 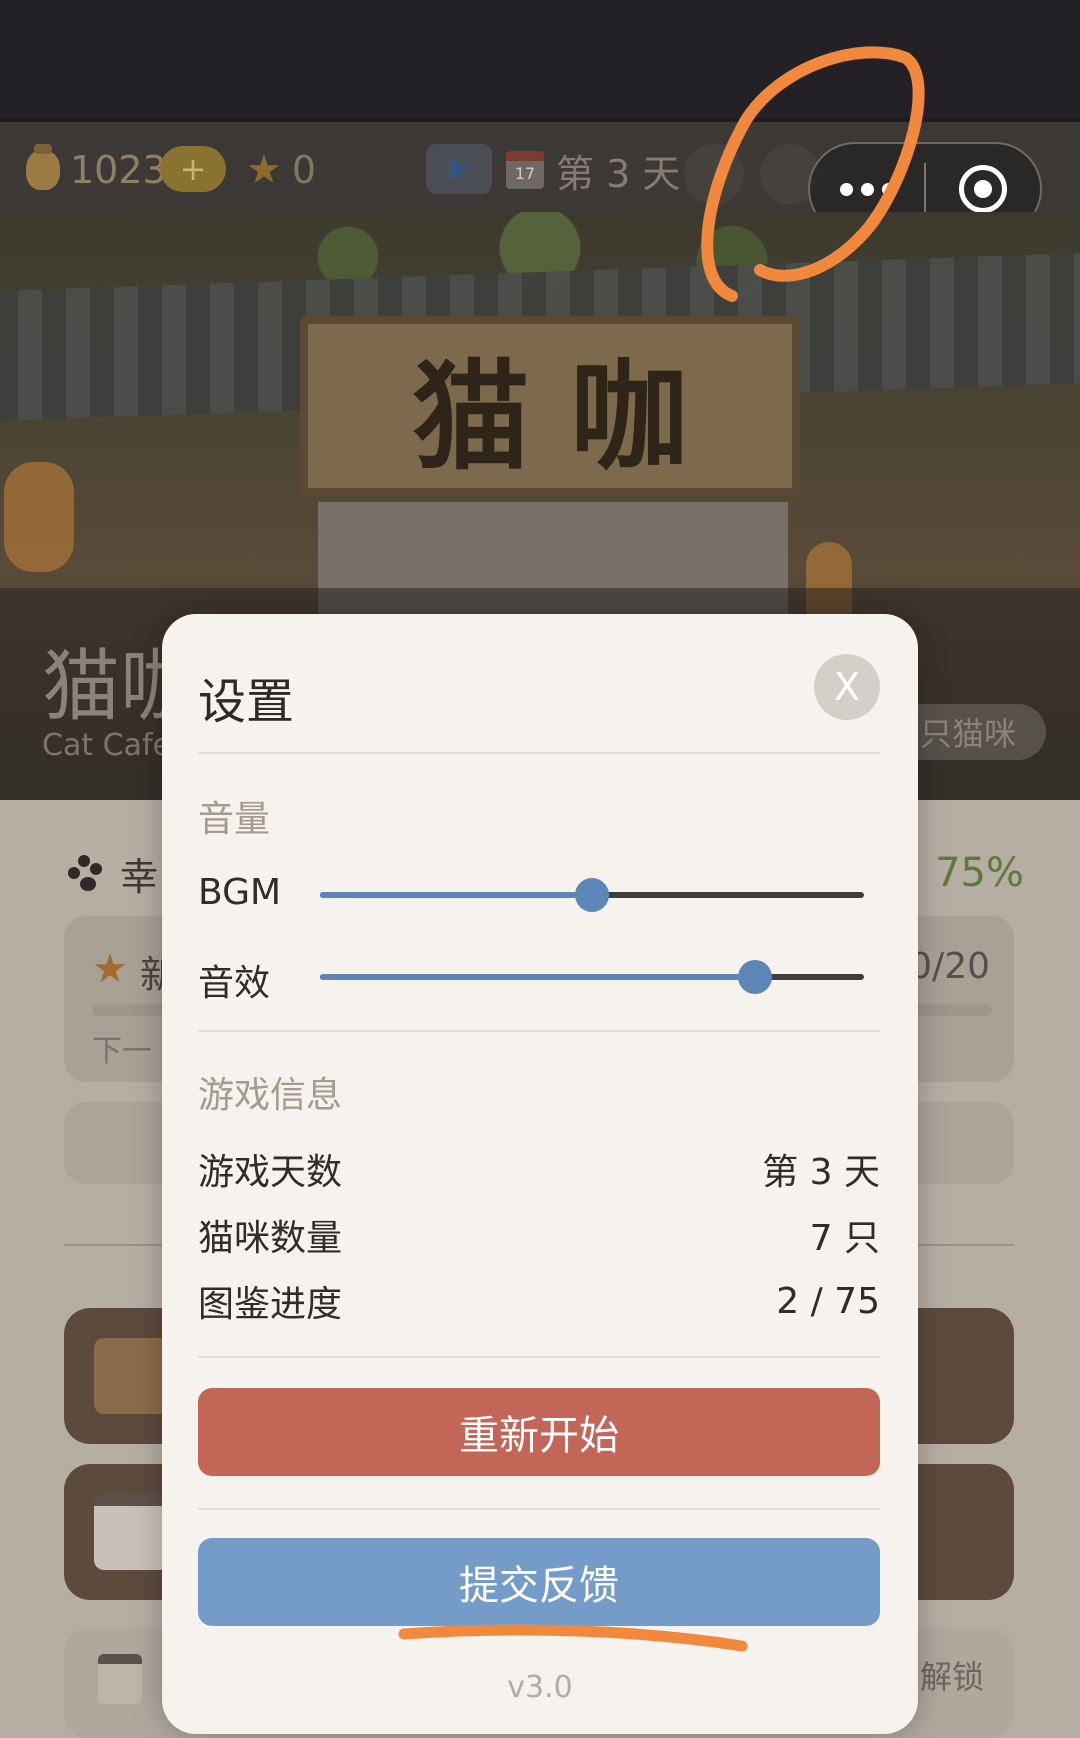 What do you see at coordinates (270, 1304) in the screenshot?
I see `info-label: 图鉴进度` at bounding box center [270, 1304].